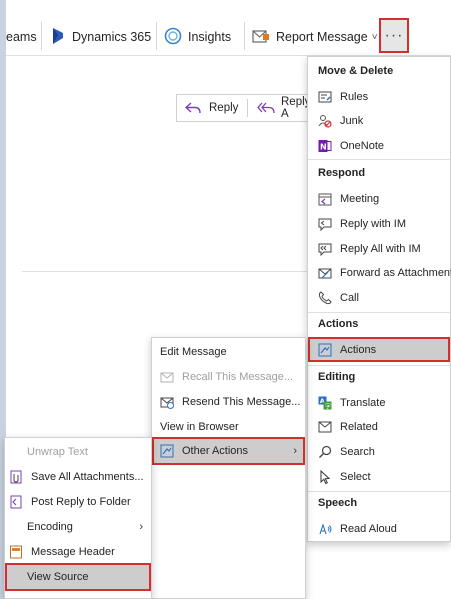 Image resolution: width=451 pixels, height=599 pixels. I want to click on menu-item-edit-message: Edit Message, so click(228, 351).